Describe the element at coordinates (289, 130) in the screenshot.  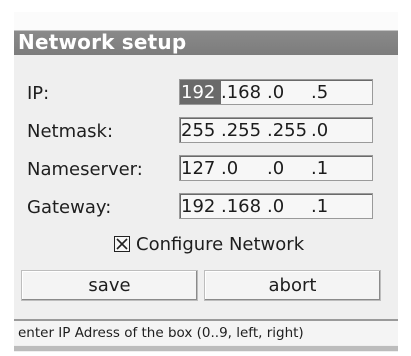
I see `netmask-octet-3: .255` at that location.